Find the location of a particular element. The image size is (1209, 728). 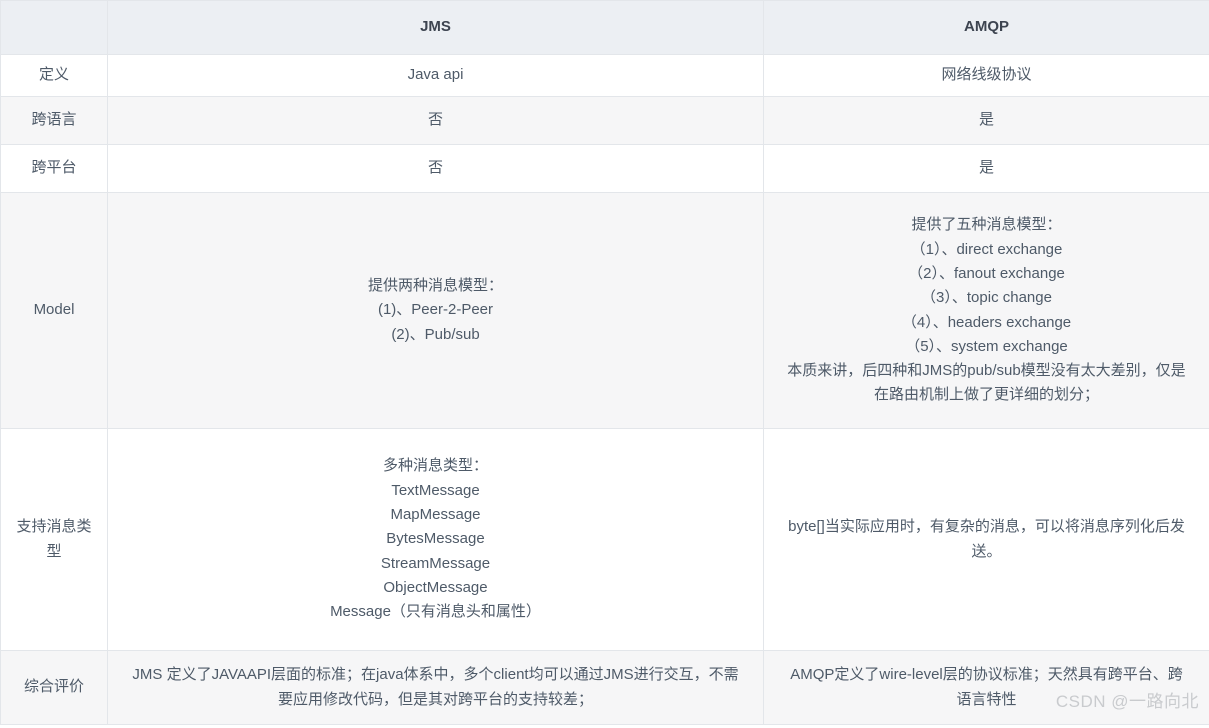

cell-jms-definition: Java api is located at coordinates (435, 75).